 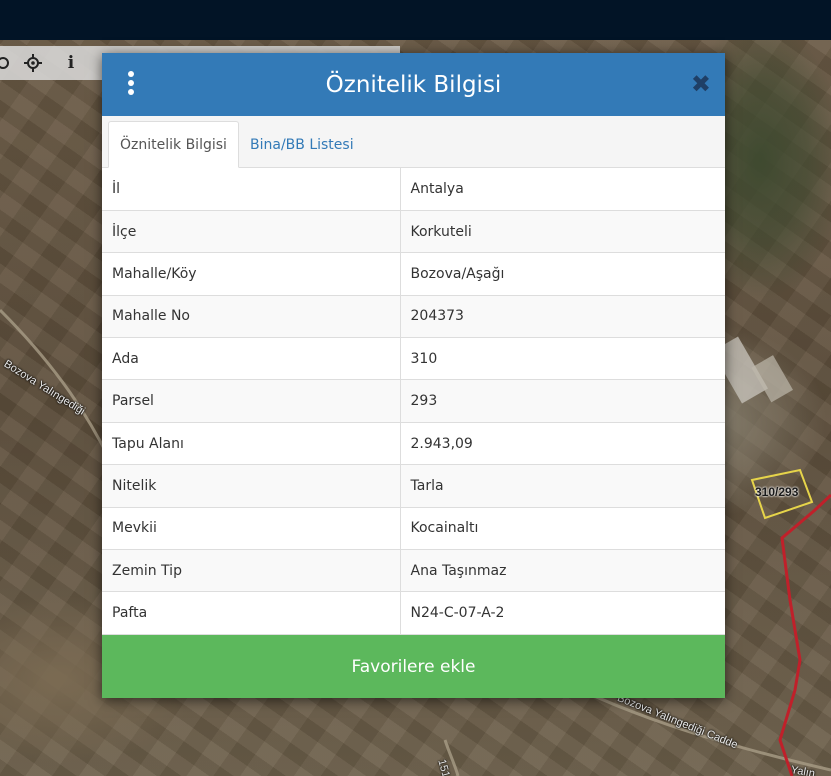 What do you see at coordinates (251, 274) in the screenshot?
I see `attribute-key: Mahalle/Köy` at bounding box center [251, 274].